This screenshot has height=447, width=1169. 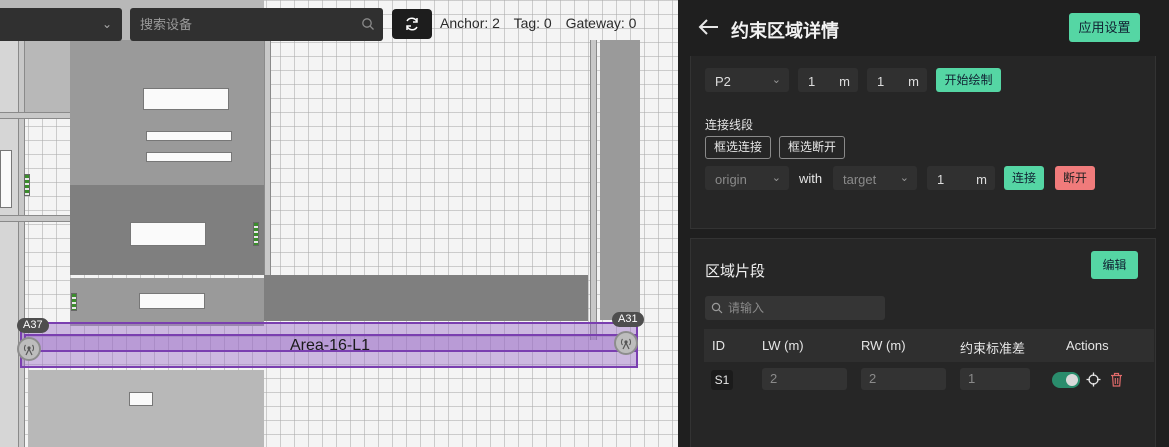 I want to click on point-x-unit: m, so click(x=844, y=81).